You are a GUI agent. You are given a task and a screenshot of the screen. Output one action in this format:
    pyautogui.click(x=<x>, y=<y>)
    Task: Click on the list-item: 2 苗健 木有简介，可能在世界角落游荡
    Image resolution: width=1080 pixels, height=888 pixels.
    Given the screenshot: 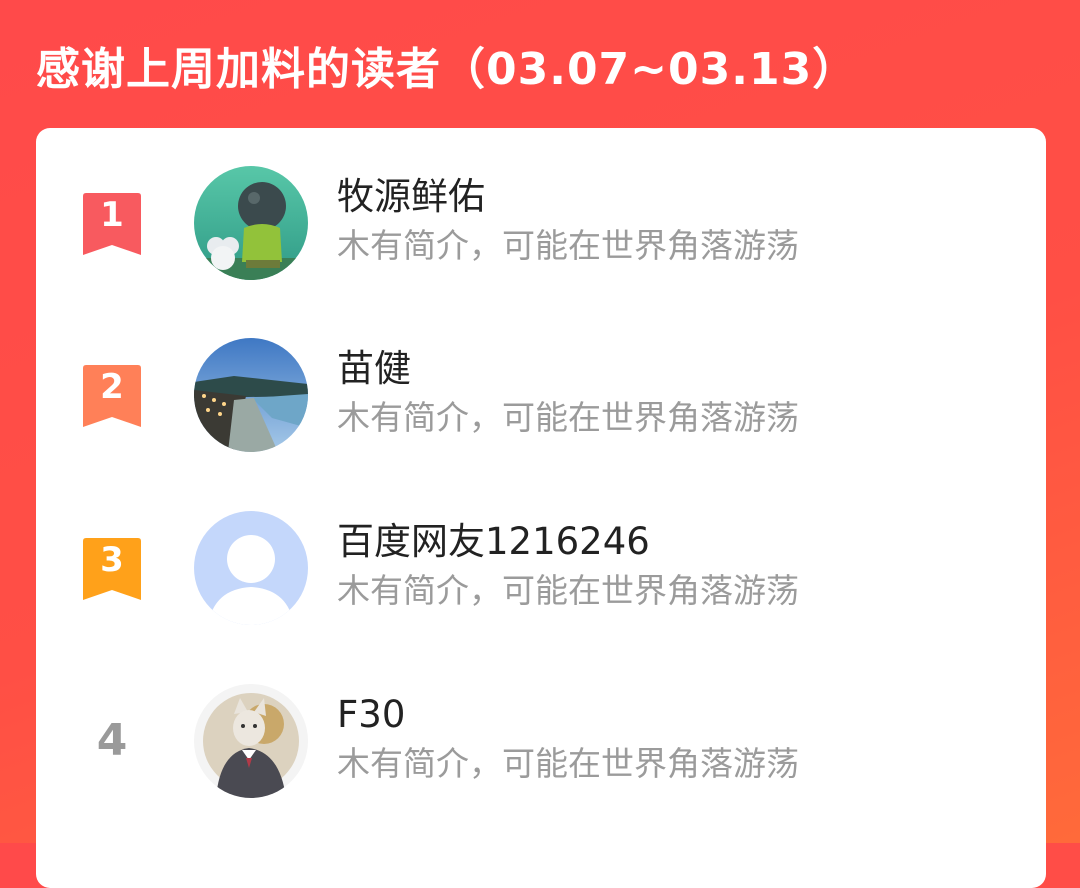 What is the action you would take?
    pyautogui.click(x=541, y=395)
    